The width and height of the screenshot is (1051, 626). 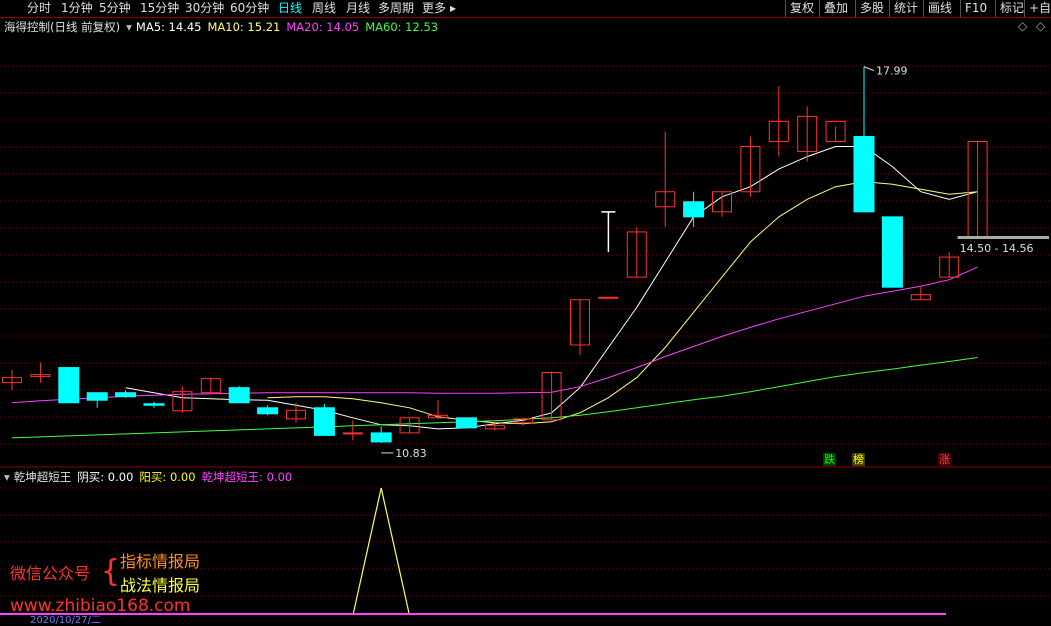 I want to click on period-tab-5: 60分钟, so click(x=249, y=8).